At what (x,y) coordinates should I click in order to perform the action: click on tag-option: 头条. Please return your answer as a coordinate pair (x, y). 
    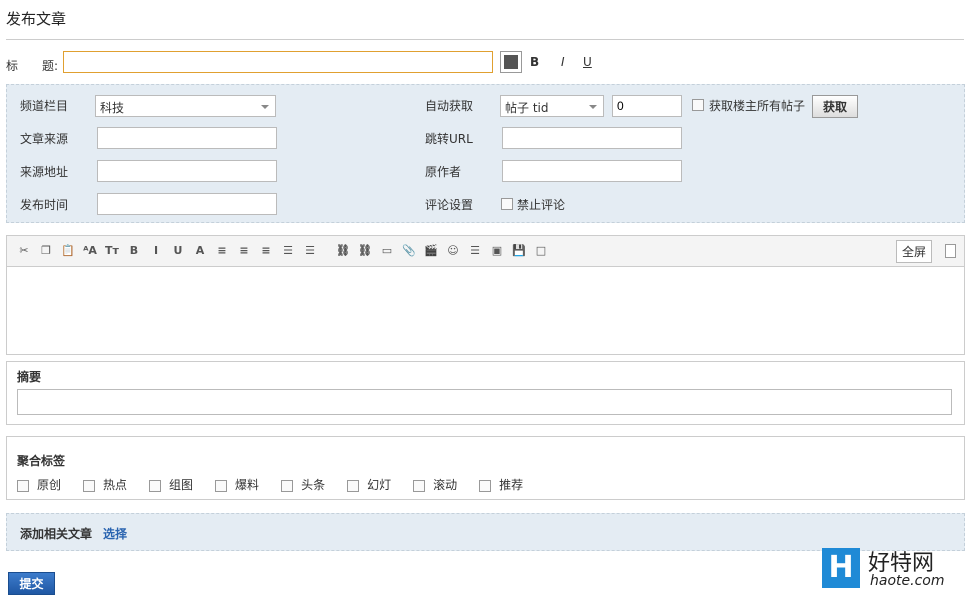
    Looking at the image, I should click on (303, 484).